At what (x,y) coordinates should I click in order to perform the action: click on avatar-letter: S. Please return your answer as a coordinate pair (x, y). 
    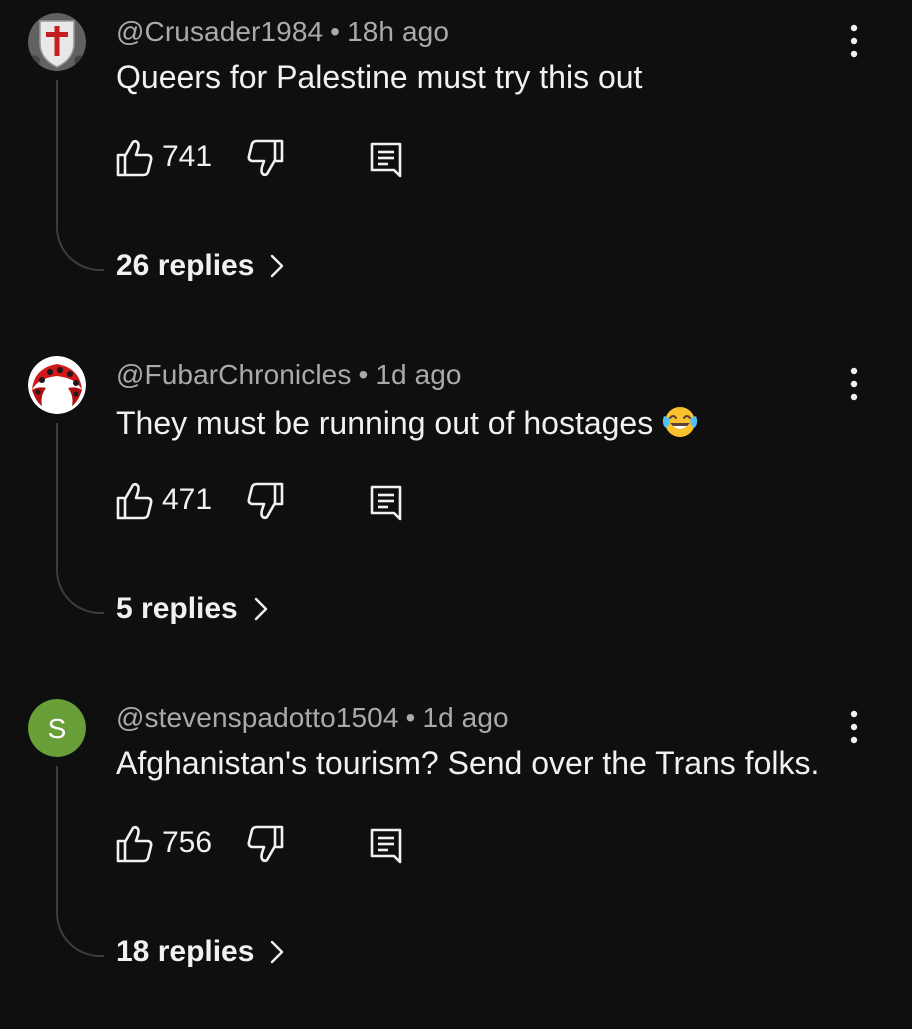
    Looking at the image, I should click on (57, 728).